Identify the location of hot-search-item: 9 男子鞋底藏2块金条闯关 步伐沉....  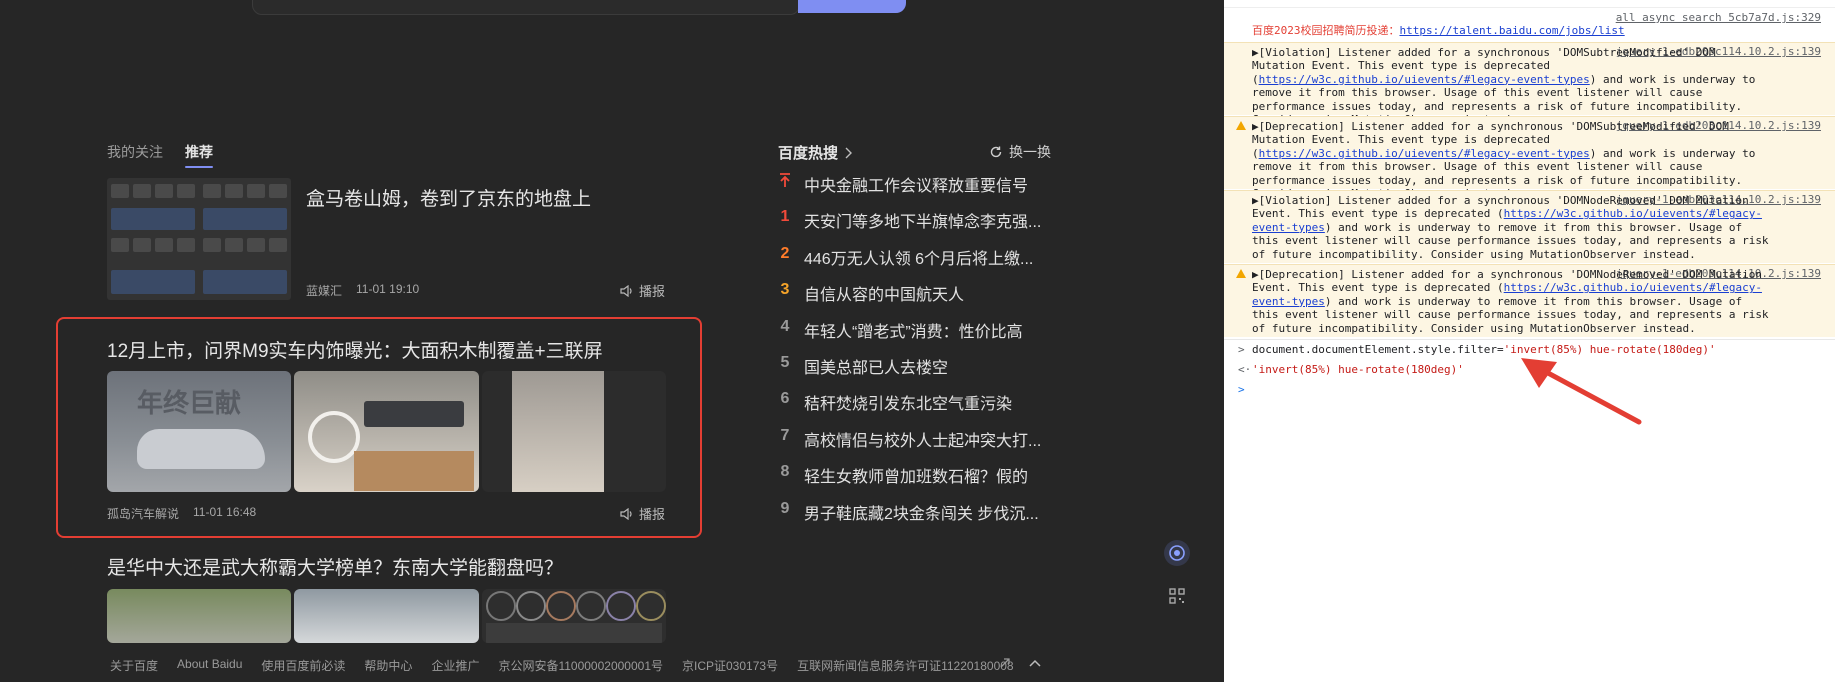
(908, 512).